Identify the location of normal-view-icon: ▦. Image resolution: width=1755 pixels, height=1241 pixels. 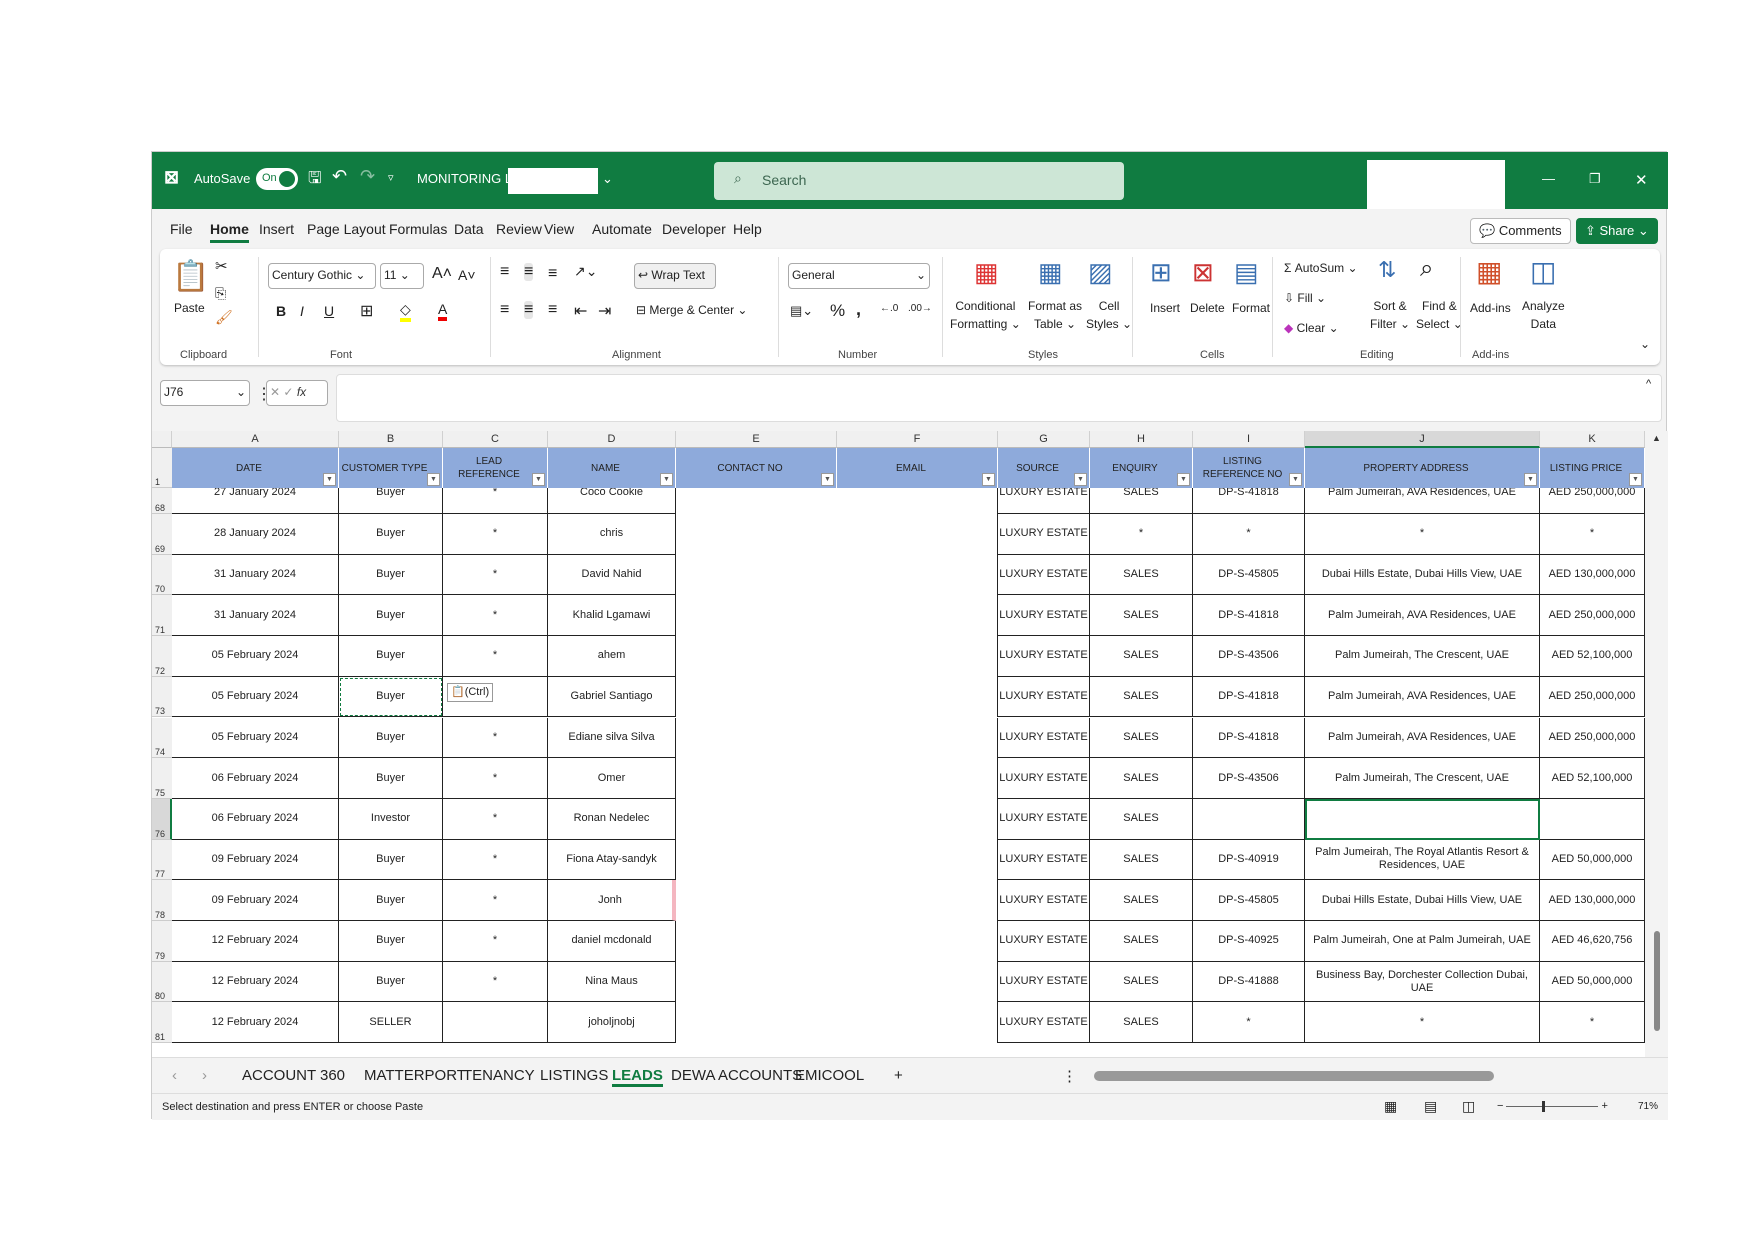
(1390, 1106).